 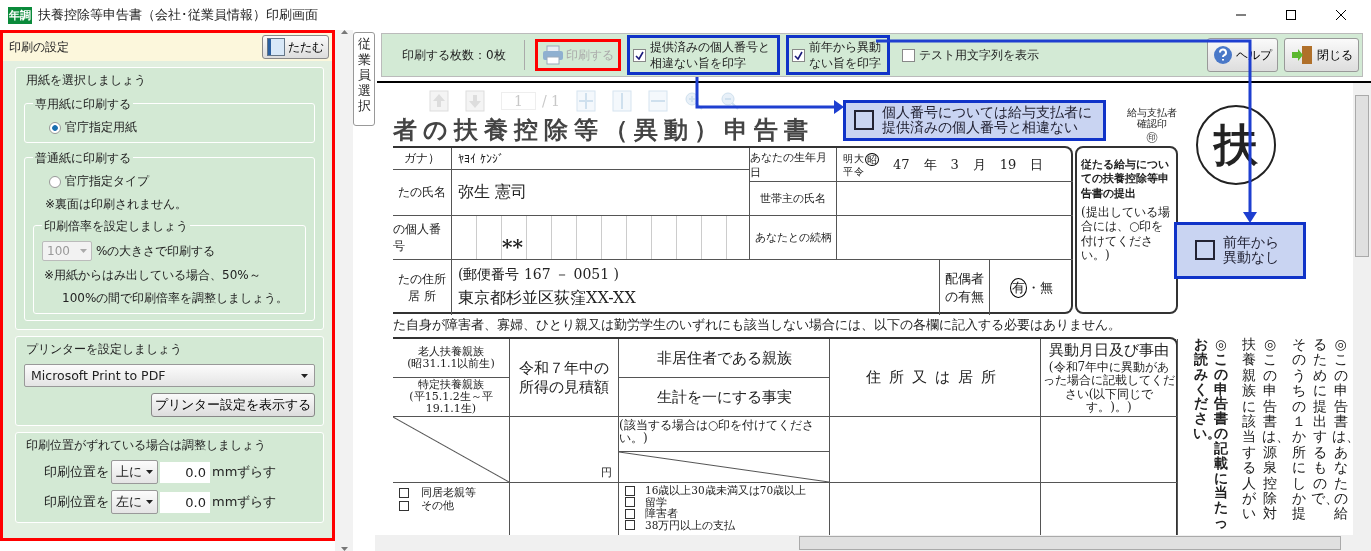 What do you see at coordinates (1320, 422) in the screenshot?
I see `vertical-note: るために提出するもので、` at bounding box center [1320, 422].